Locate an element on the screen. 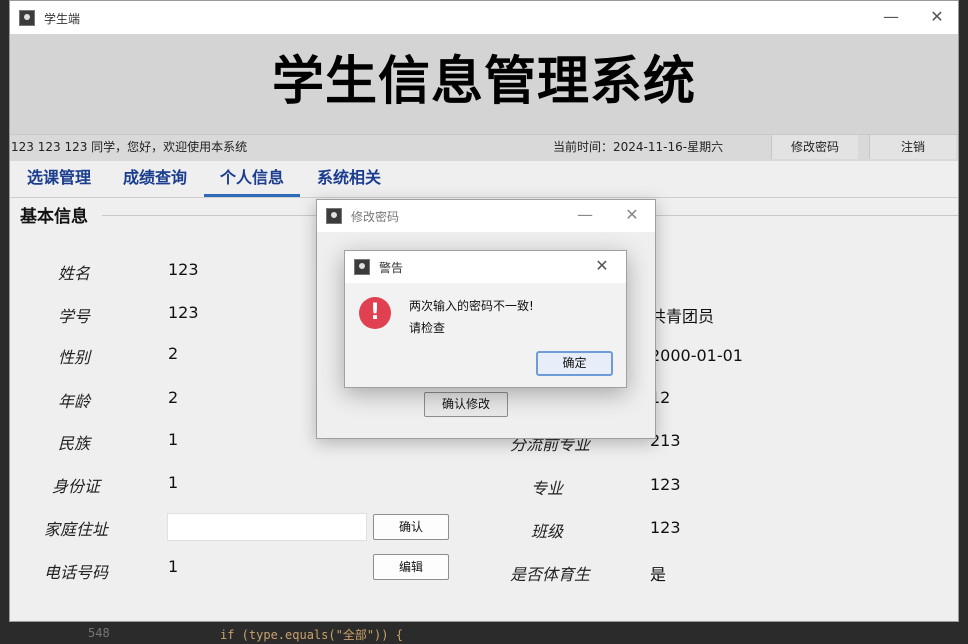 The width and height of the screenshot is (968, 644). label-is-athlete: 是否体育生 is located at coordinates (549, 574).